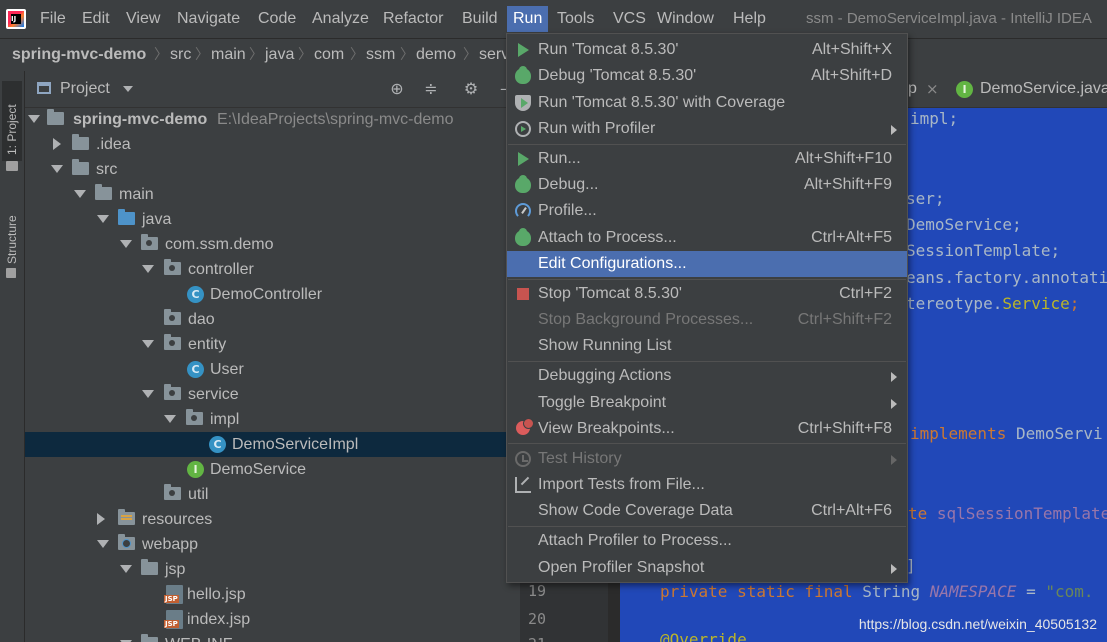 This screenshot has width=1107, height=642. I want to click on tree-item-democontroller: C DemoController, so click(272, 294).